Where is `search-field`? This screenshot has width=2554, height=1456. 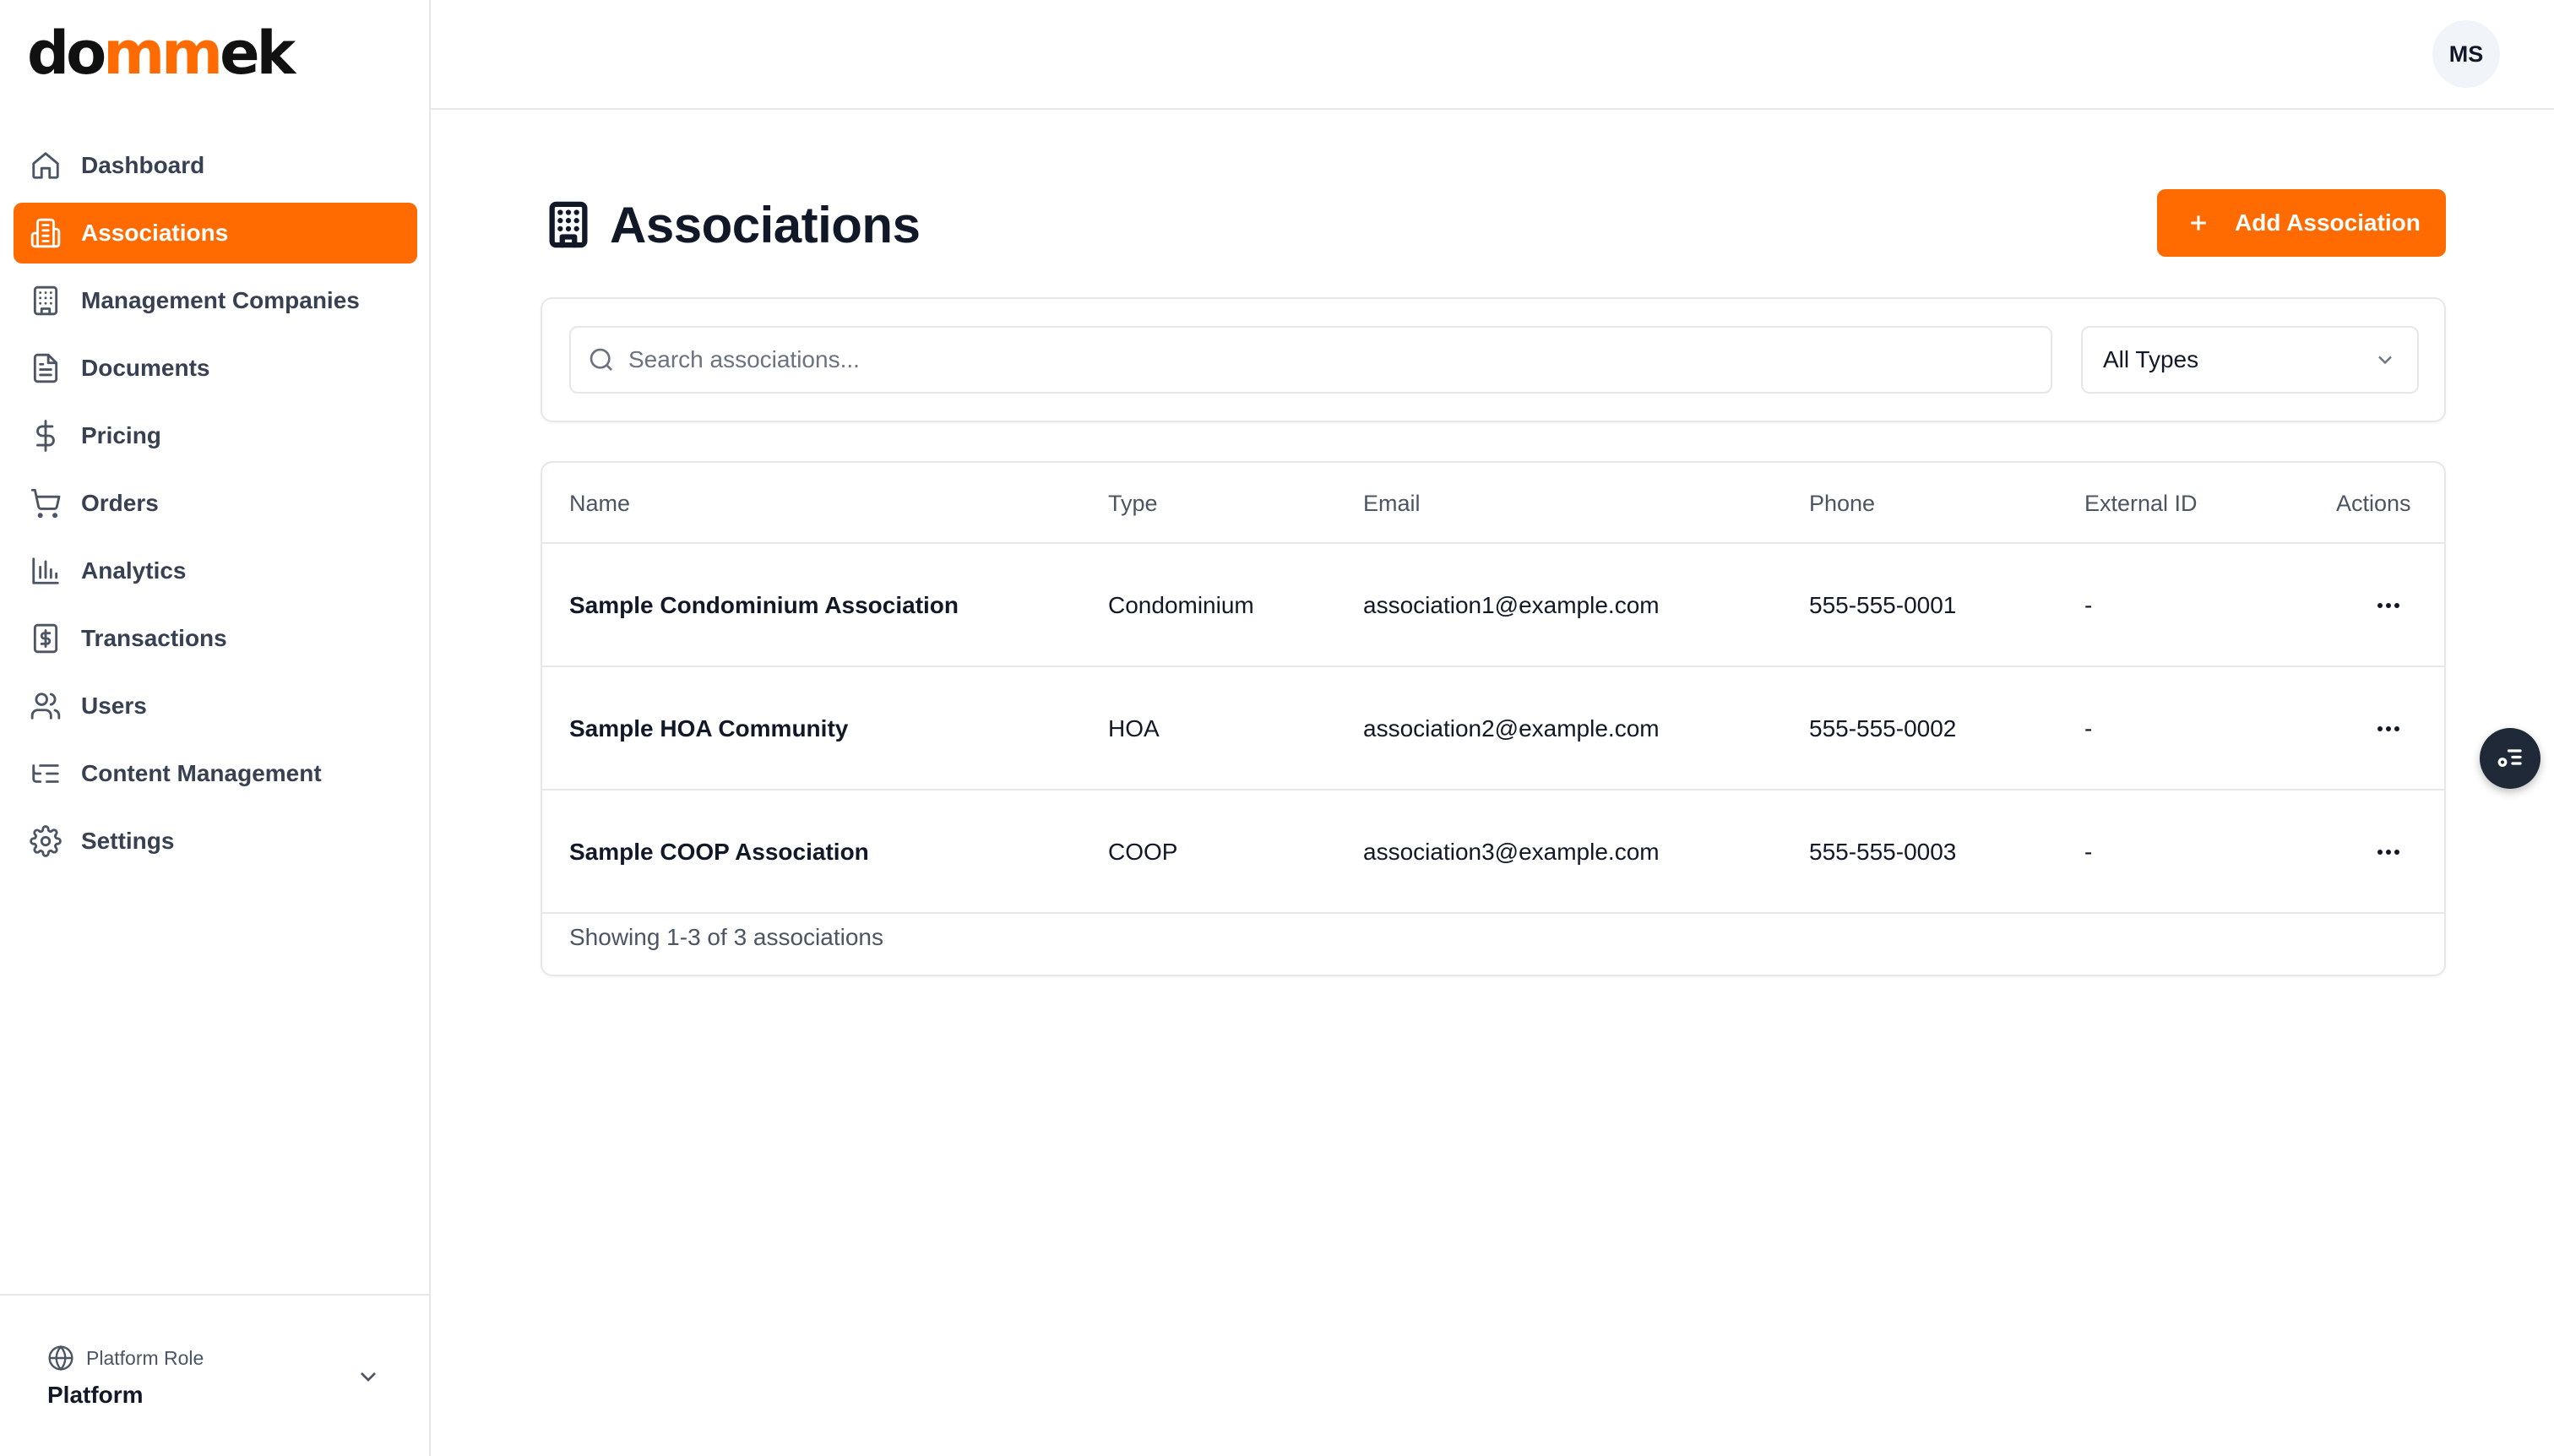
search-field is located at coordinates (1310, 360).